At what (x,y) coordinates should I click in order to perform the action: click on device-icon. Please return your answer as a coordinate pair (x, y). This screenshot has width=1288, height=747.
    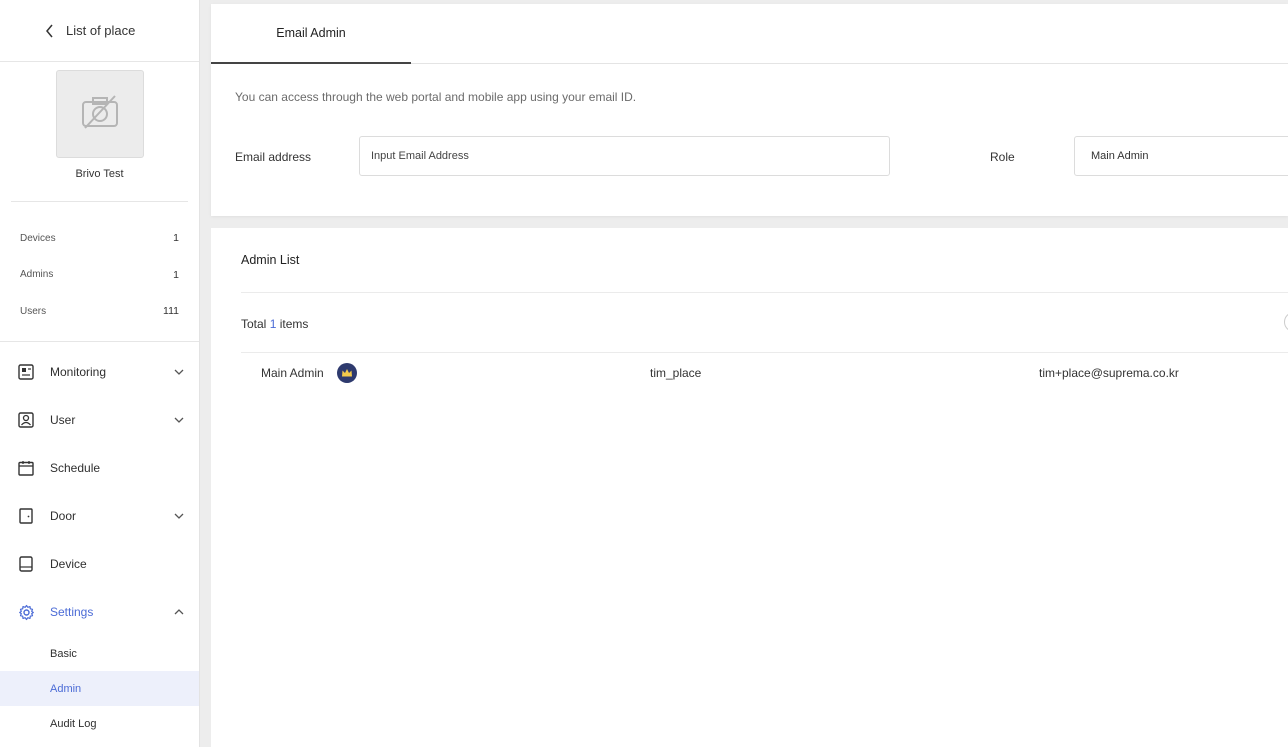
    Looking at the image, I should click on (26, 564).